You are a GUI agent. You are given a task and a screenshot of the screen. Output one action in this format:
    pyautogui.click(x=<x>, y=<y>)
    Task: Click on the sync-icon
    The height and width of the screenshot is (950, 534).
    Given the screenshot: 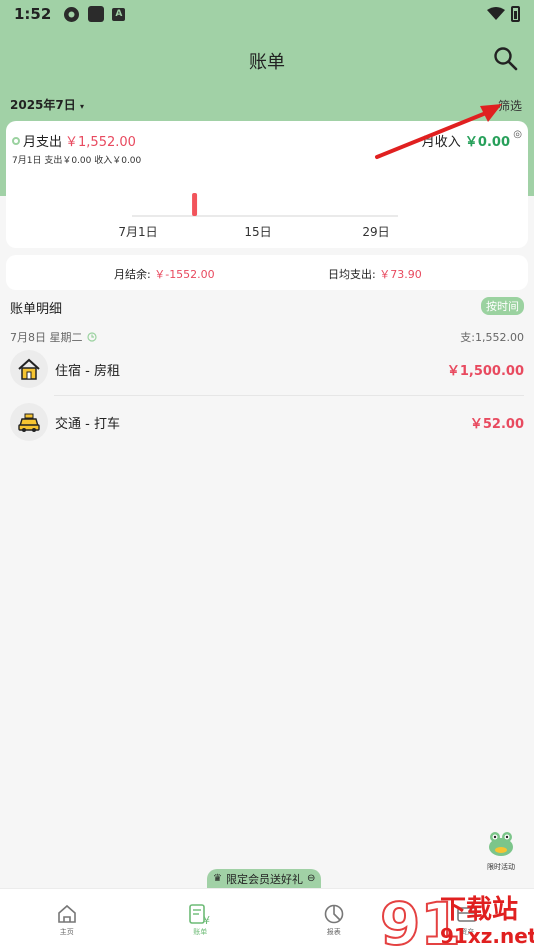 What is the action you would take?
    pyautogui.click(x=72, y=14)
    